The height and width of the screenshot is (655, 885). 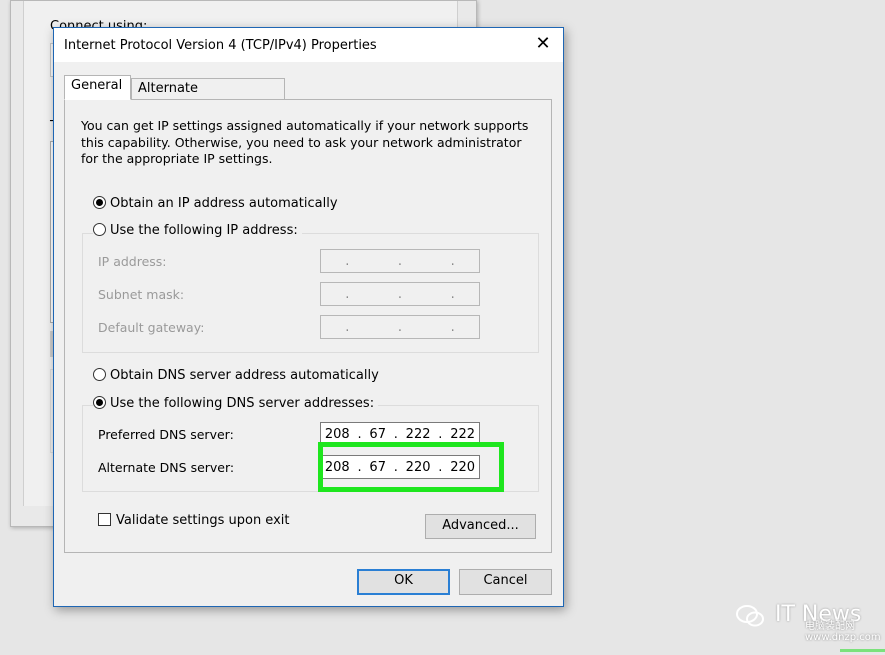 I want to click on accent-line, so click(x=862, y=650).